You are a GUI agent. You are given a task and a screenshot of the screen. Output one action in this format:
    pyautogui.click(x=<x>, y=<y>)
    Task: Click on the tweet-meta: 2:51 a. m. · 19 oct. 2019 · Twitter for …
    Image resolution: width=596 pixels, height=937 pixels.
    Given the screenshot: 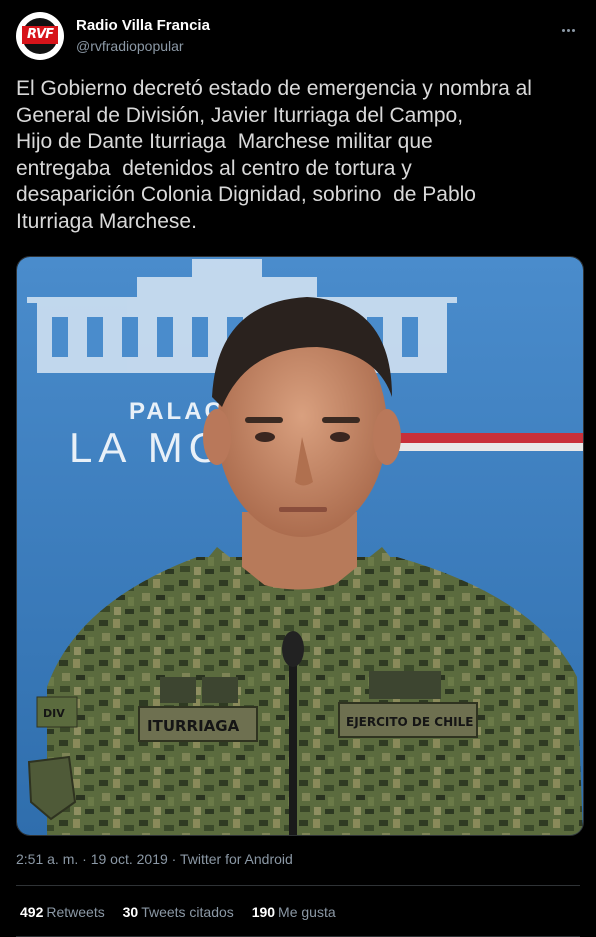 What is the action you would take?
    pyautogui.click(x=154, y=859)
    